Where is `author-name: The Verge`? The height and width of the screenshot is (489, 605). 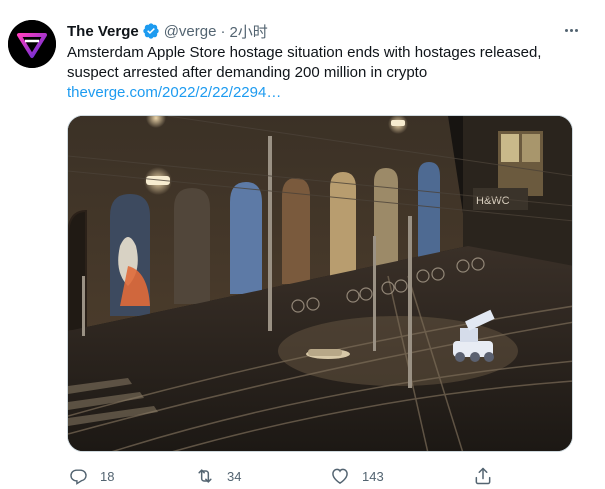
author-name: The Verge is located at coordinates (103, 31).